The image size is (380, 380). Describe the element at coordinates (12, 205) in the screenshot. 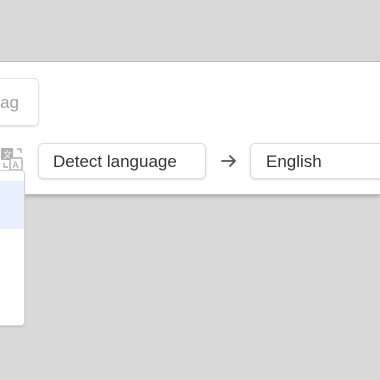

I see `dropdown-item-selected` at that location.